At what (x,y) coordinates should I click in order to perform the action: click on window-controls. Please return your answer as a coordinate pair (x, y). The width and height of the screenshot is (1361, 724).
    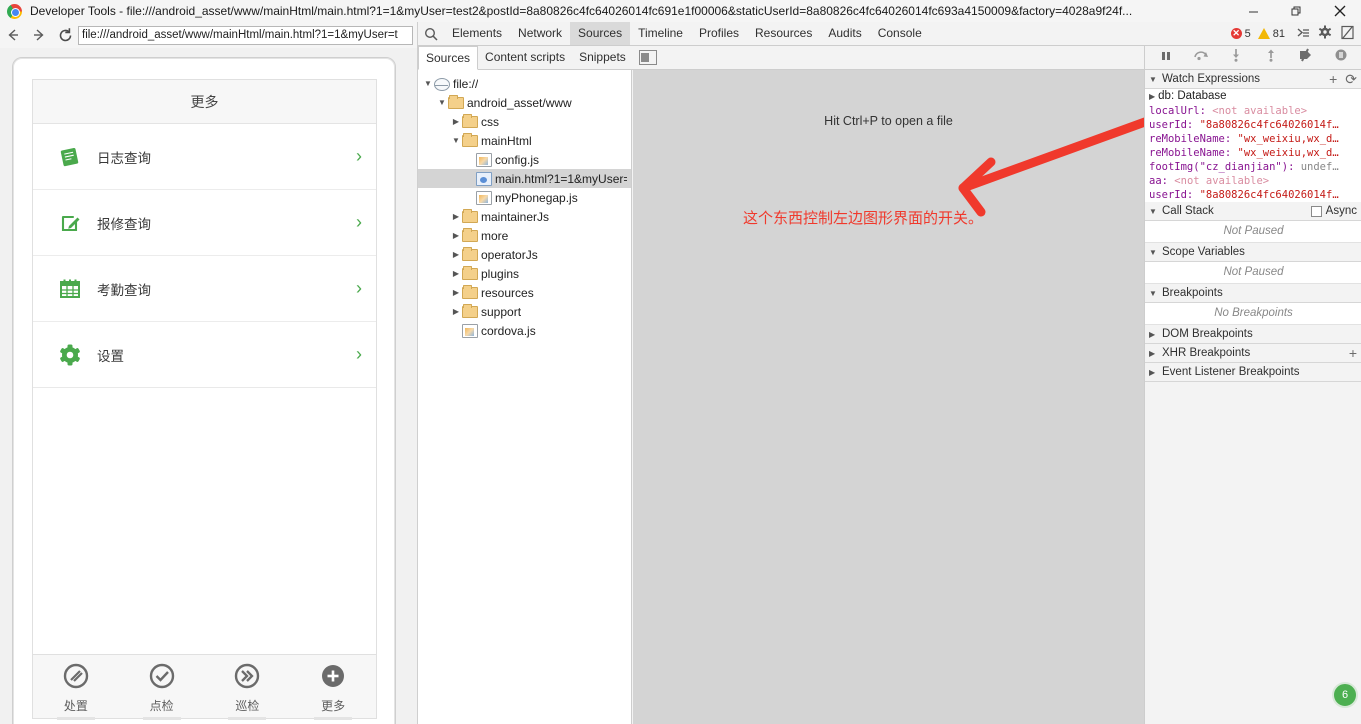
    Looking at the image, I should click on (1296, 11).